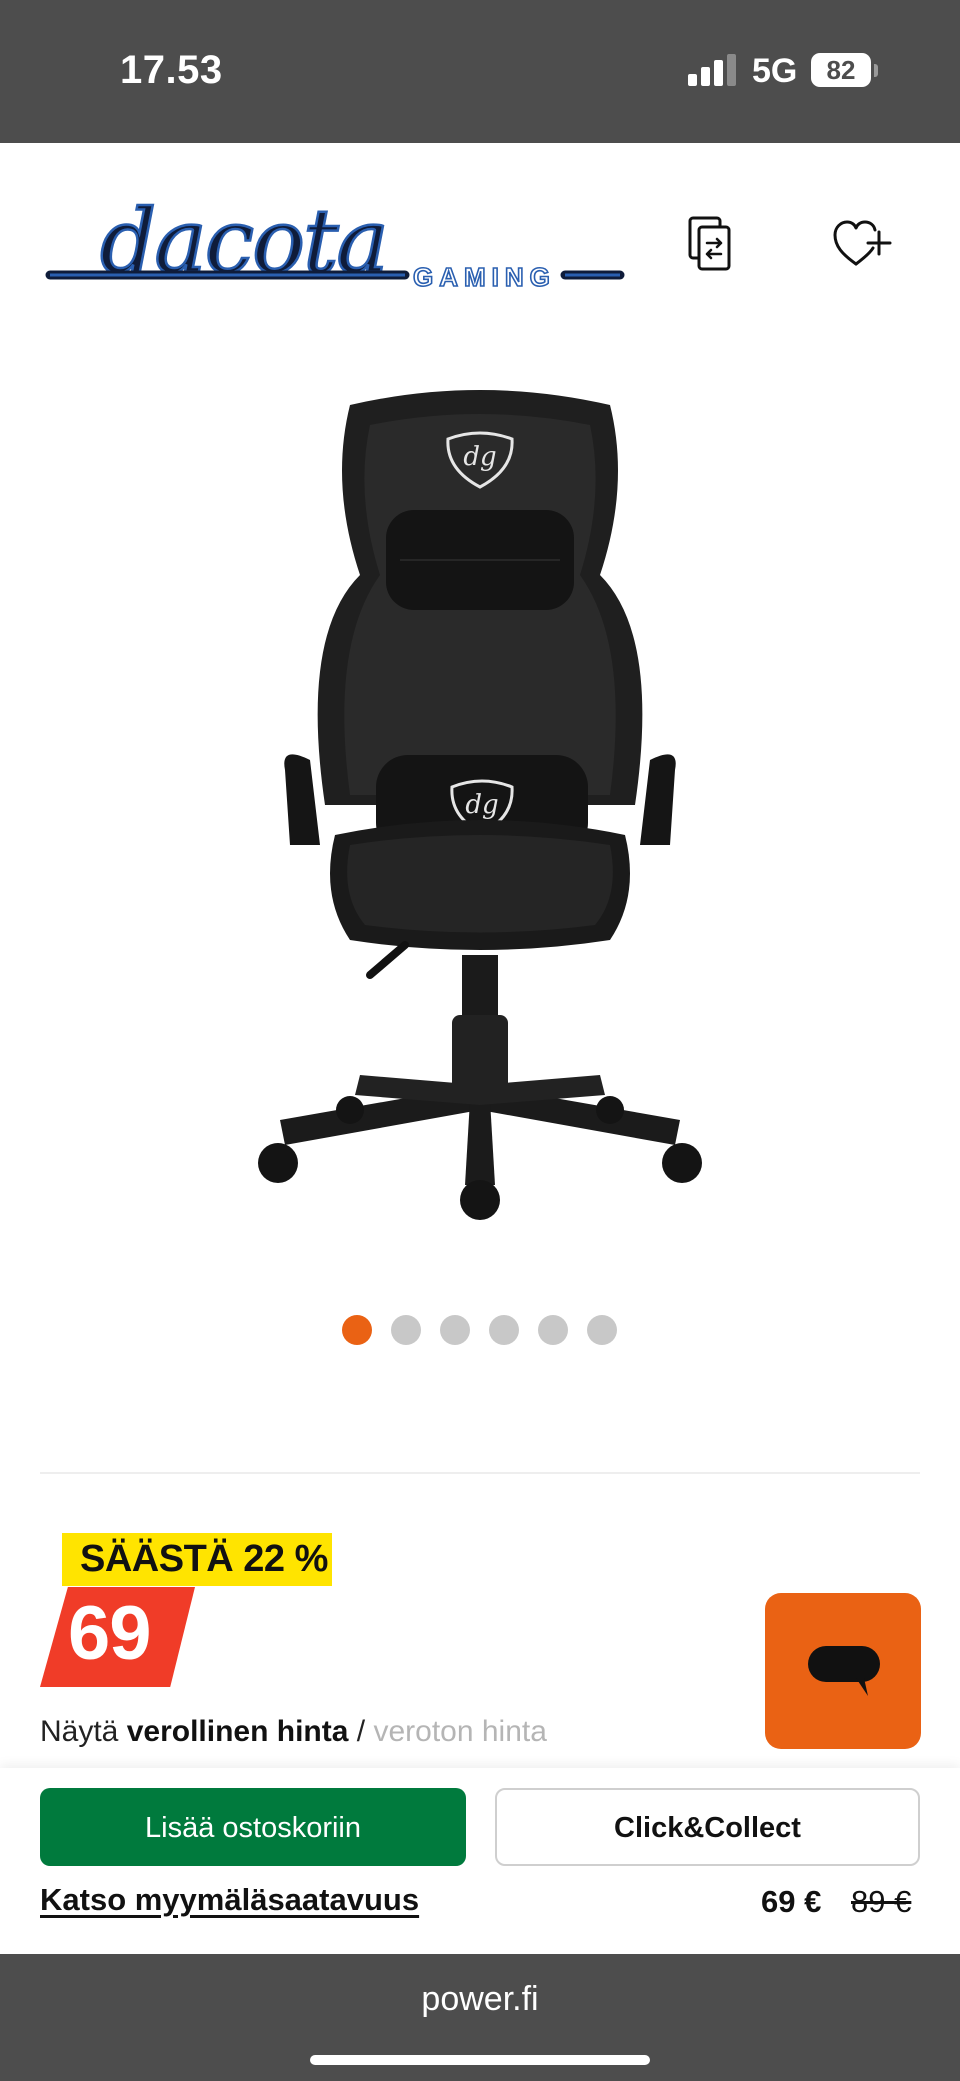 The height and width of the screenshot is (2081, 960). What do you see at coordinates (775, 71) in the screenshot?
I see `network-label: 5G` at bounding box center [775, 71].